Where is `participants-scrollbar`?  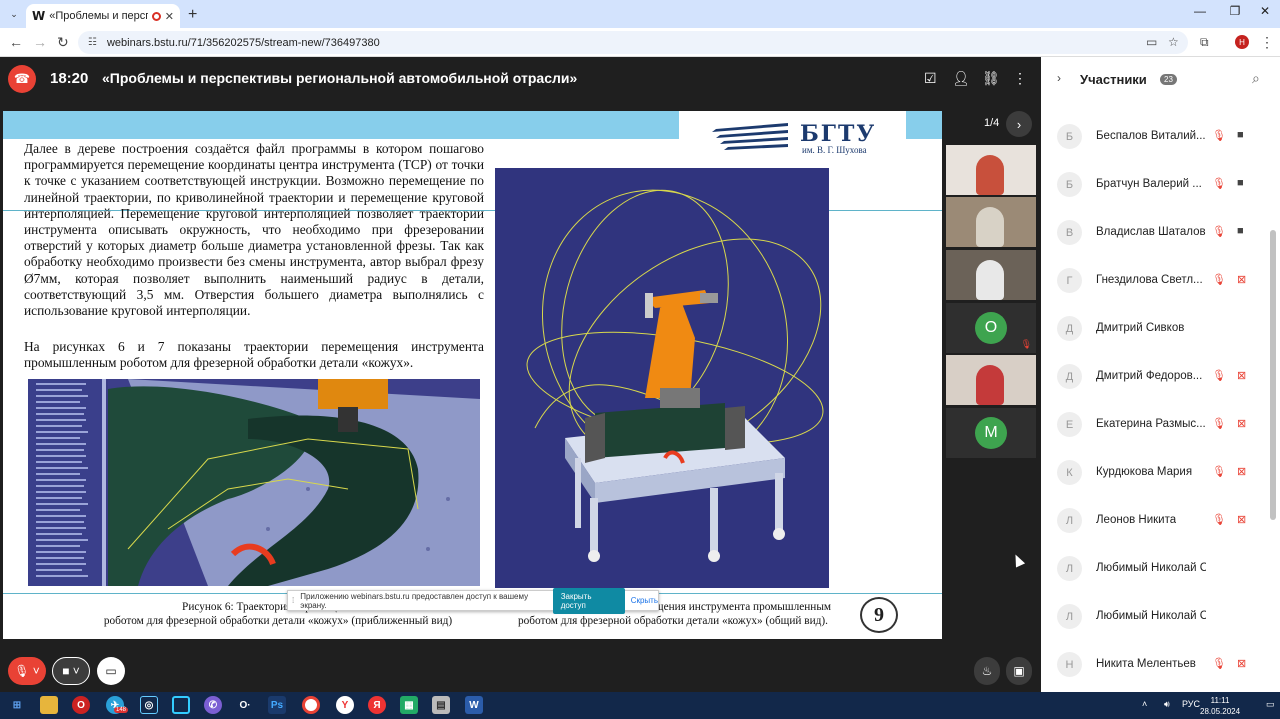 participants-scrollbar is located at coordinates (1273, 375).